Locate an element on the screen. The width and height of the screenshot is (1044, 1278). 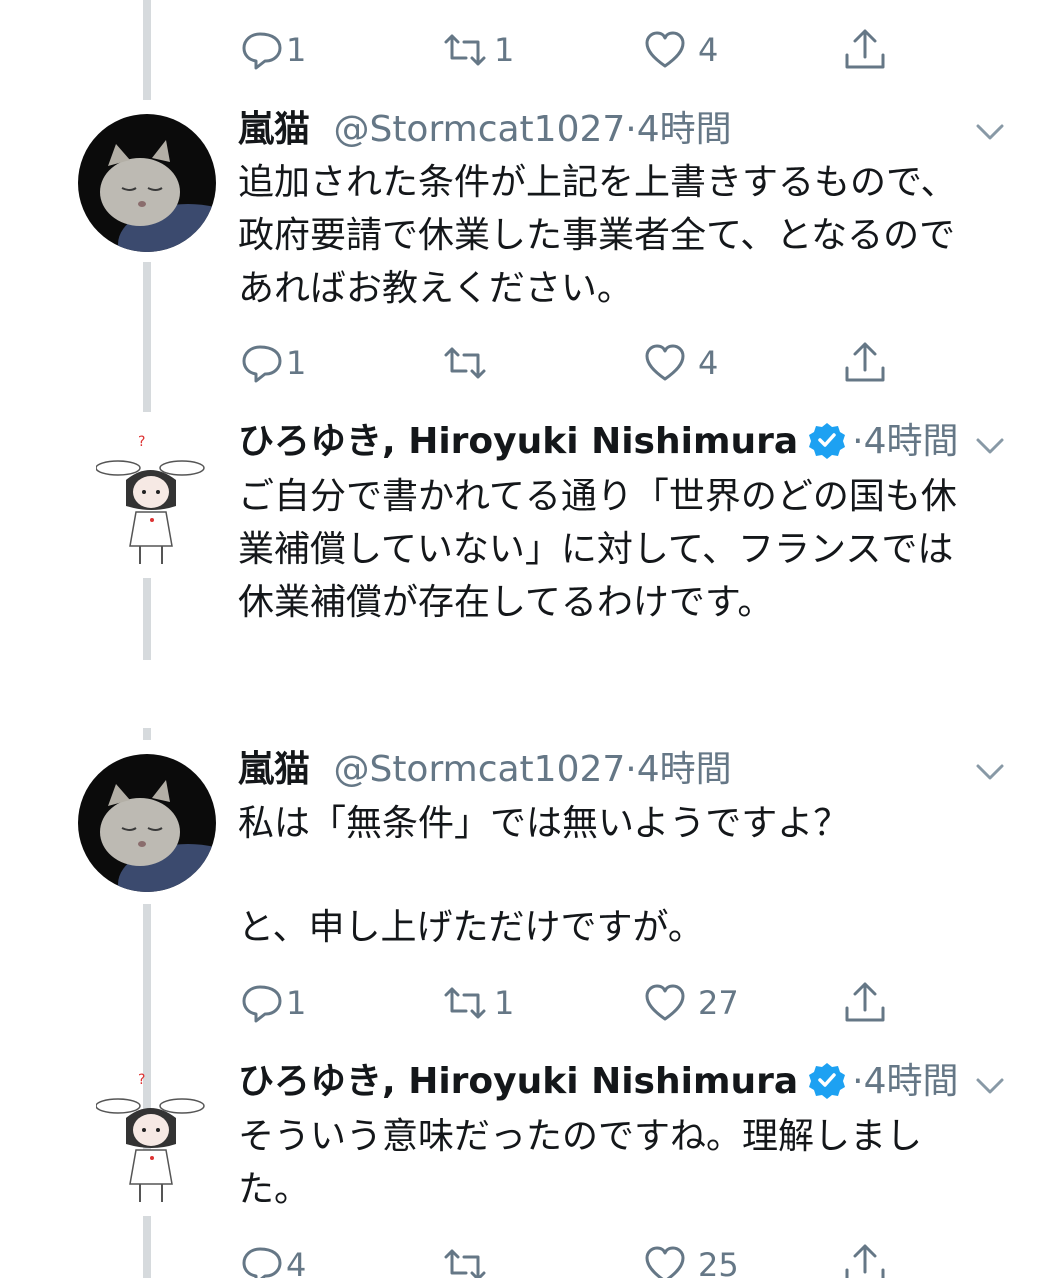
tweet-actions: 1 1 4 is located at coordinates (578, 50).